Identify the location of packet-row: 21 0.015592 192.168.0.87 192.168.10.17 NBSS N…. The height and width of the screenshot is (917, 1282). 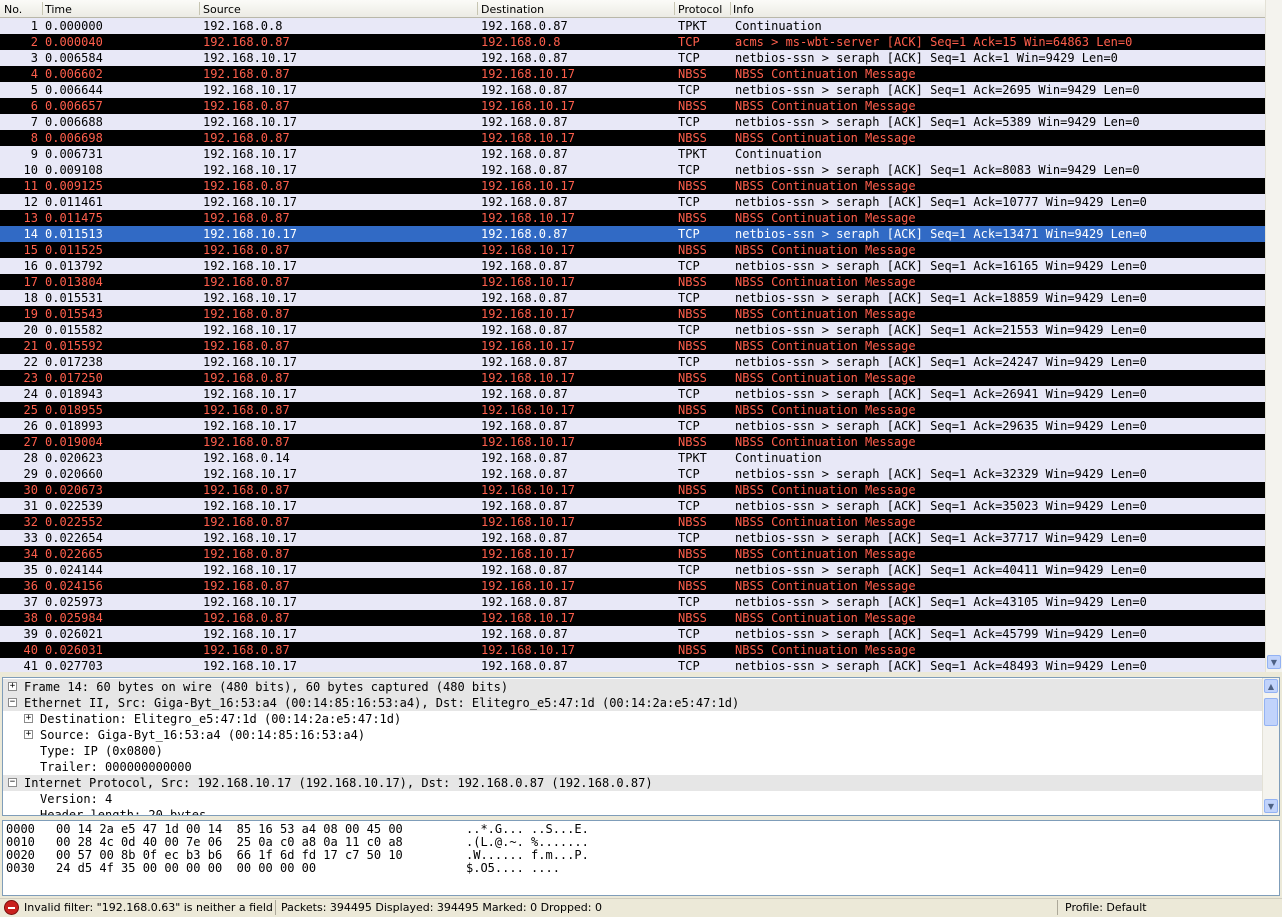
(633, 346).